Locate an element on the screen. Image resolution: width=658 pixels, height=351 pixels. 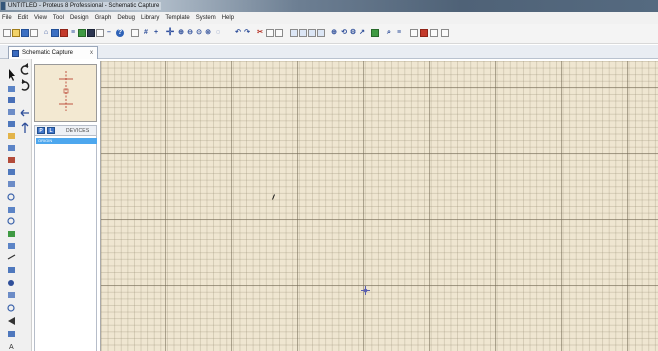
close-icon: x is located at coordinates (91, 53).